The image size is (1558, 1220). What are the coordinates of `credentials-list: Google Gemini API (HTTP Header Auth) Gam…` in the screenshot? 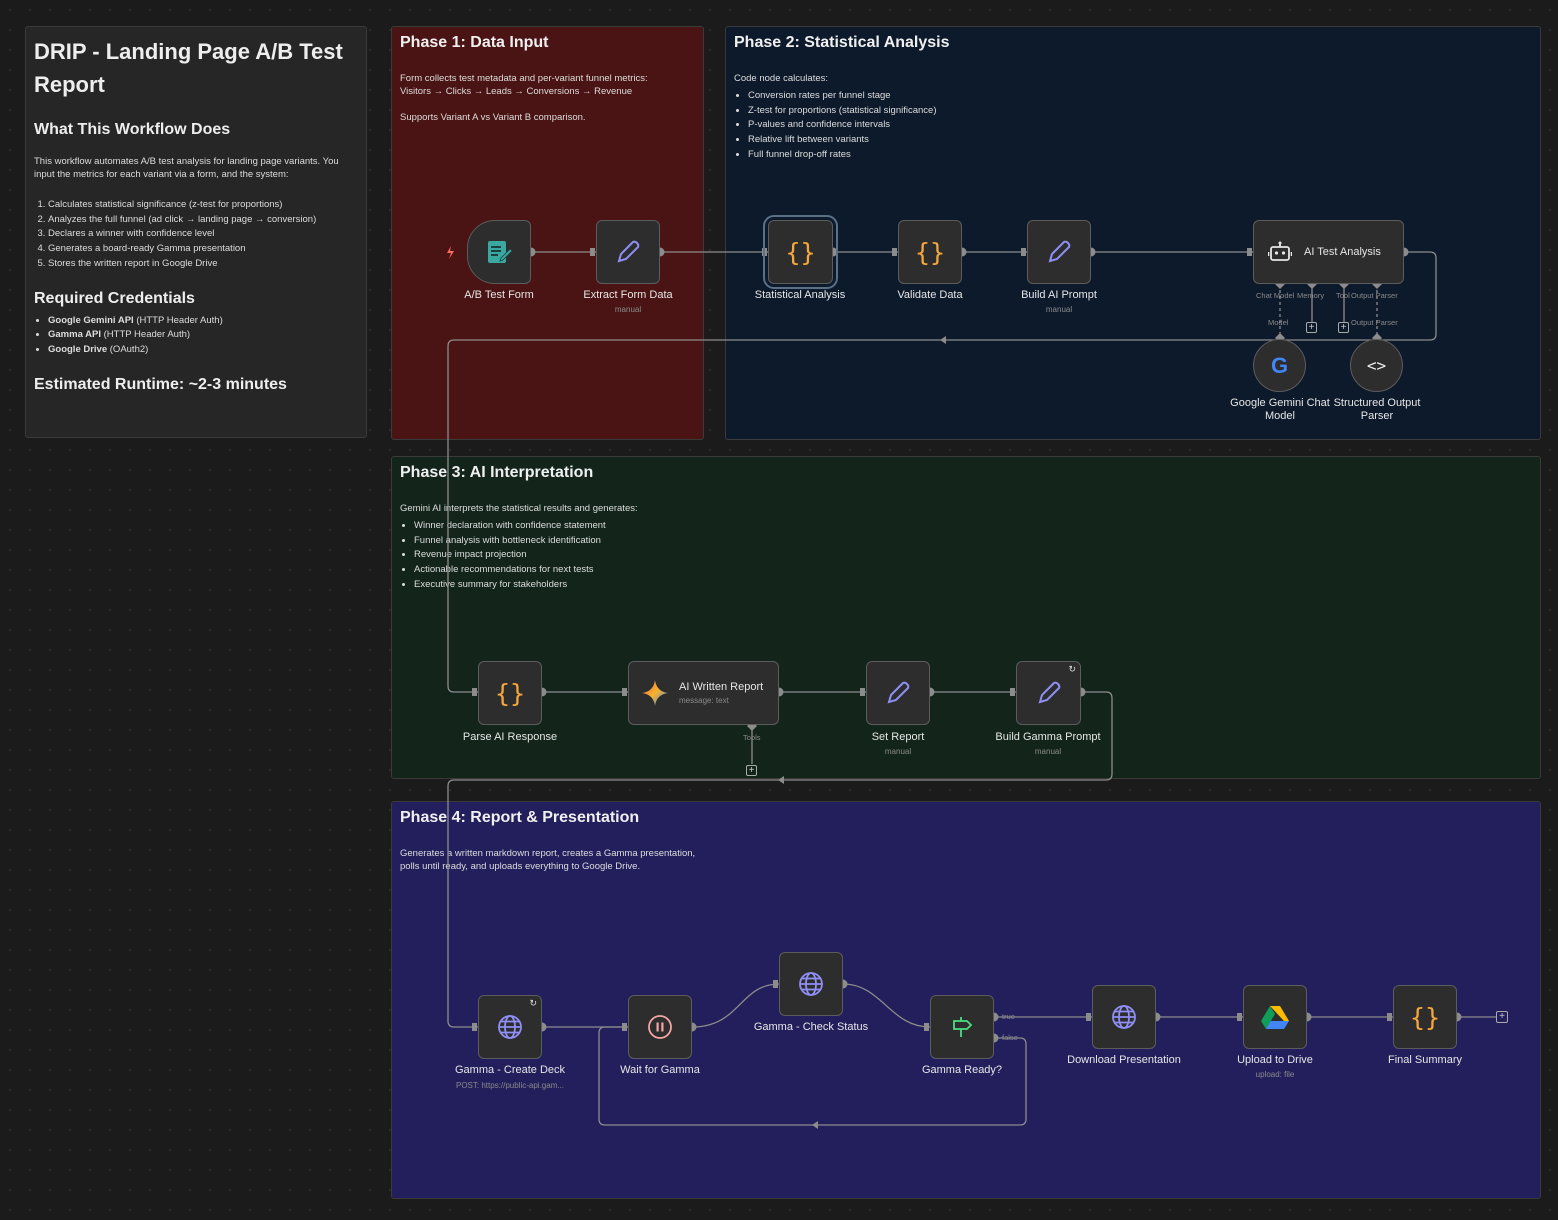 It's located at (196, 336).